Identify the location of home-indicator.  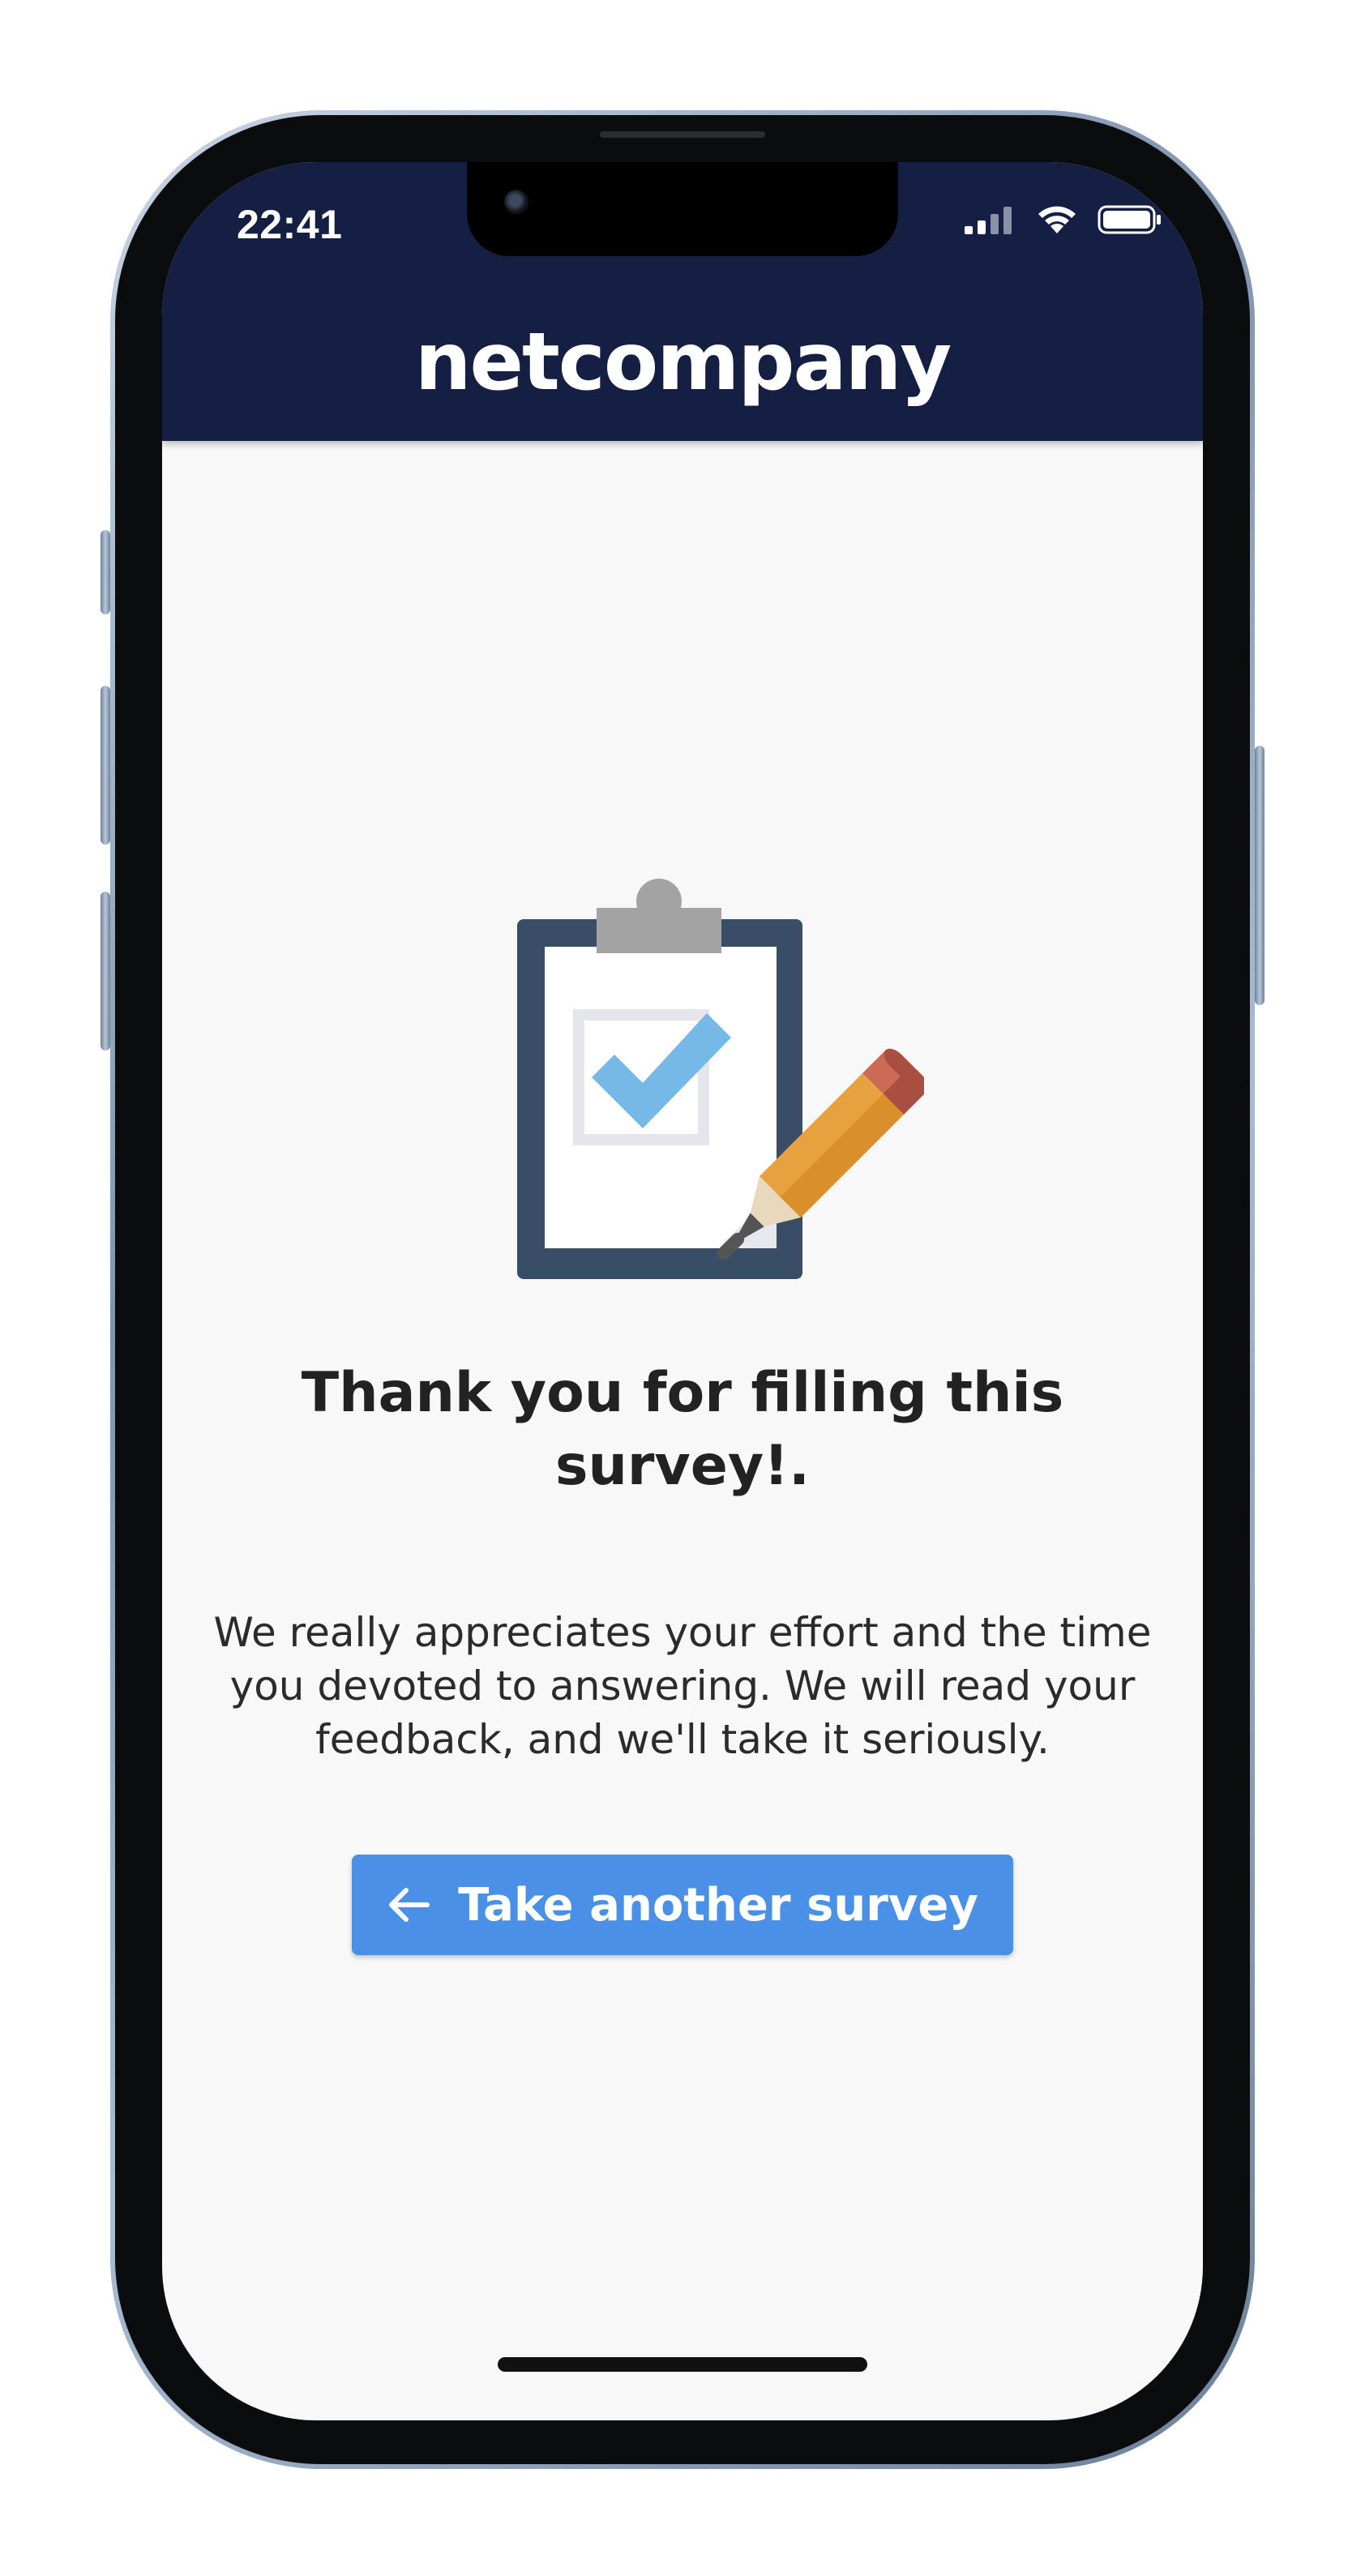
(682, 2364).